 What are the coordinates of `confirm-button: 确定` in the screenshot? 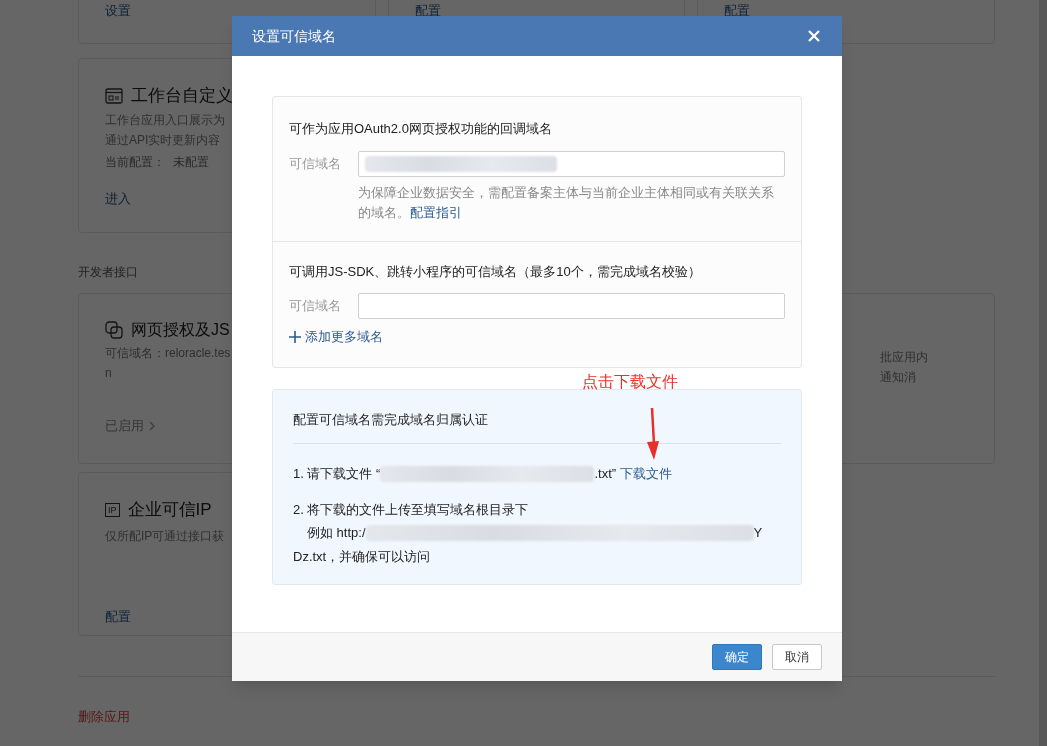 It's located at (737, 657).